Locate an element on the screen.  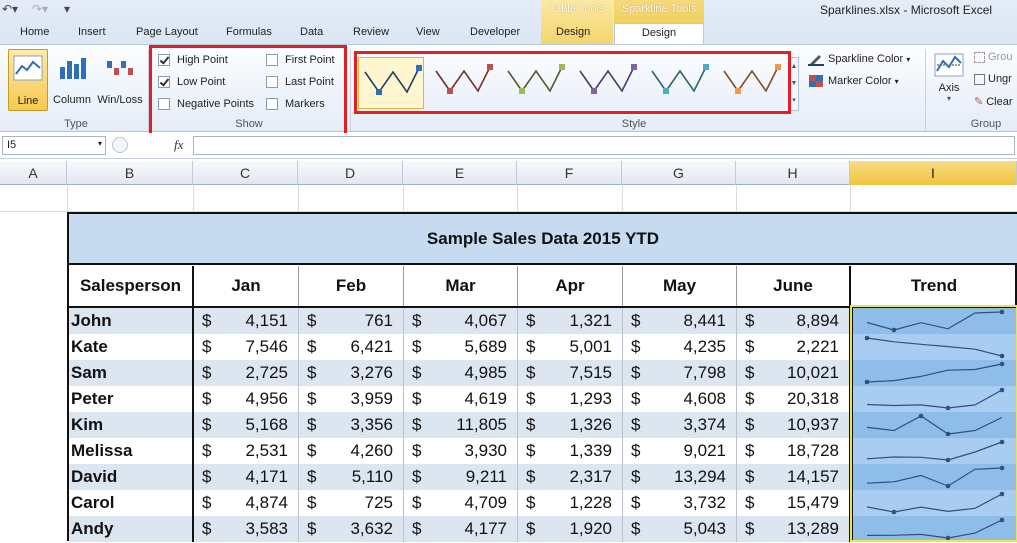
salesperson-cell: Andy is located at coordinates (131, 529).